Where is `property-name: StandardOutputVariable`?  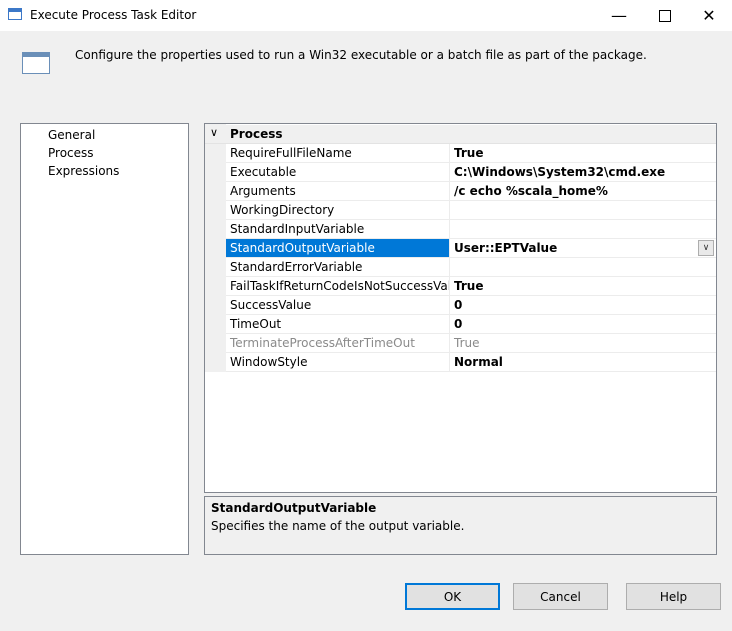 property-name: StandardOutputVariable is located at coordinates (338, 248).